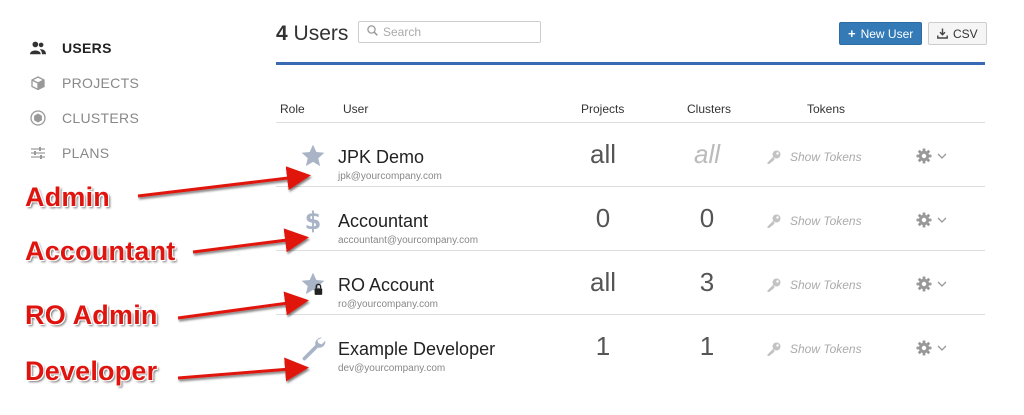 This screenshot has width=1024, height=415. I want to click on column-header-clusters: Clusters, so click(709, 109).